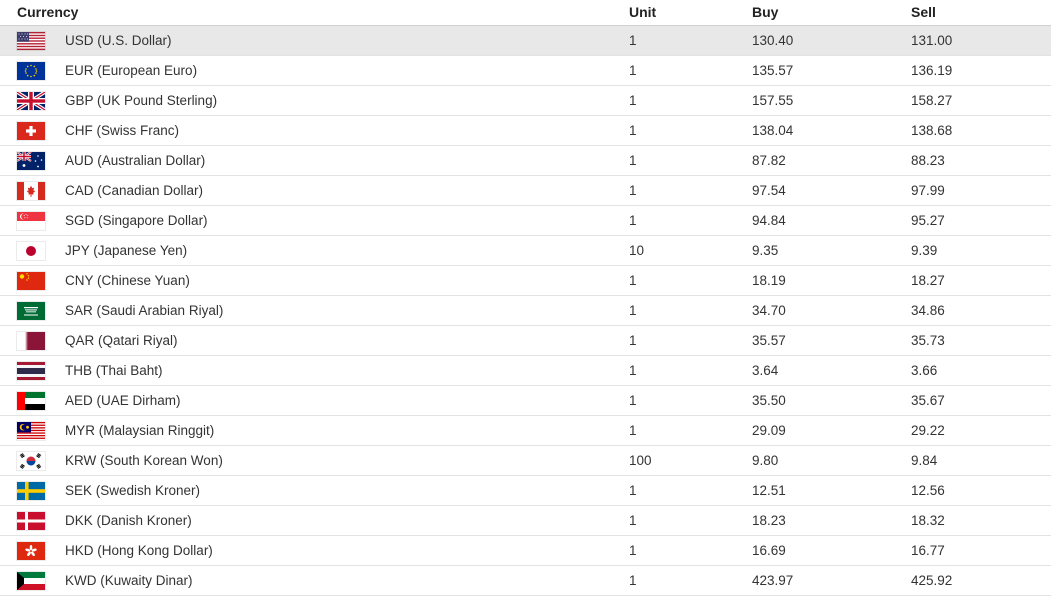  What do you see at coordinates (141, 100) in the screenshot?
I see `currency-name: GBP (UK Pound Sterling)` at bounding box center [141, 100].